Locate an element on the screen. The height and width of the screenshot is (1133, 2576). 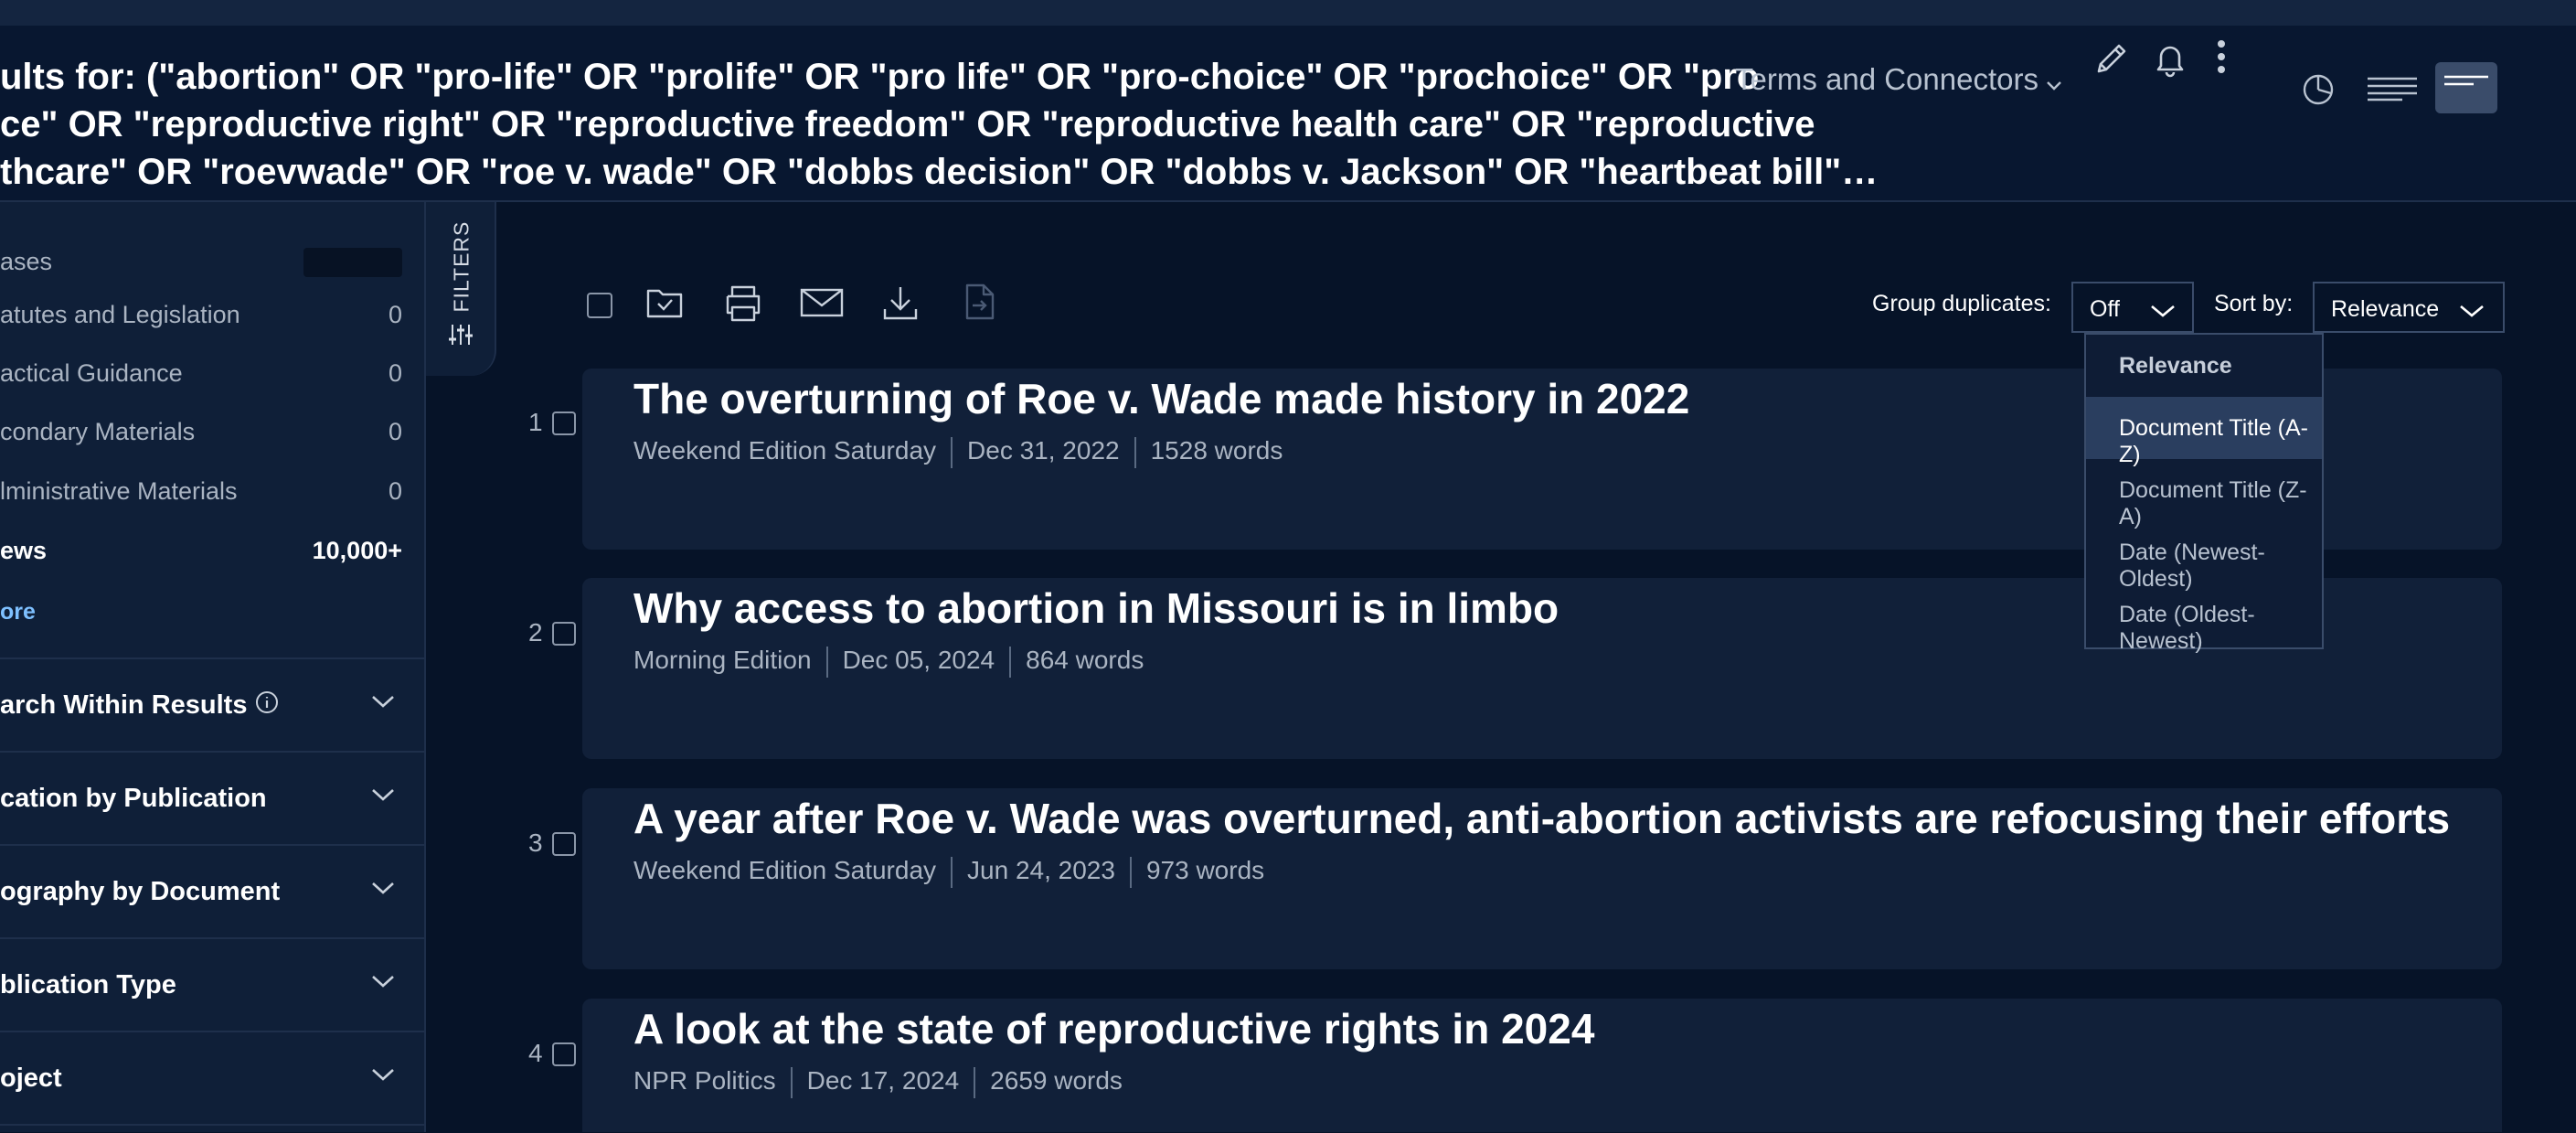
info-icon is located at coordinates (267, 705).